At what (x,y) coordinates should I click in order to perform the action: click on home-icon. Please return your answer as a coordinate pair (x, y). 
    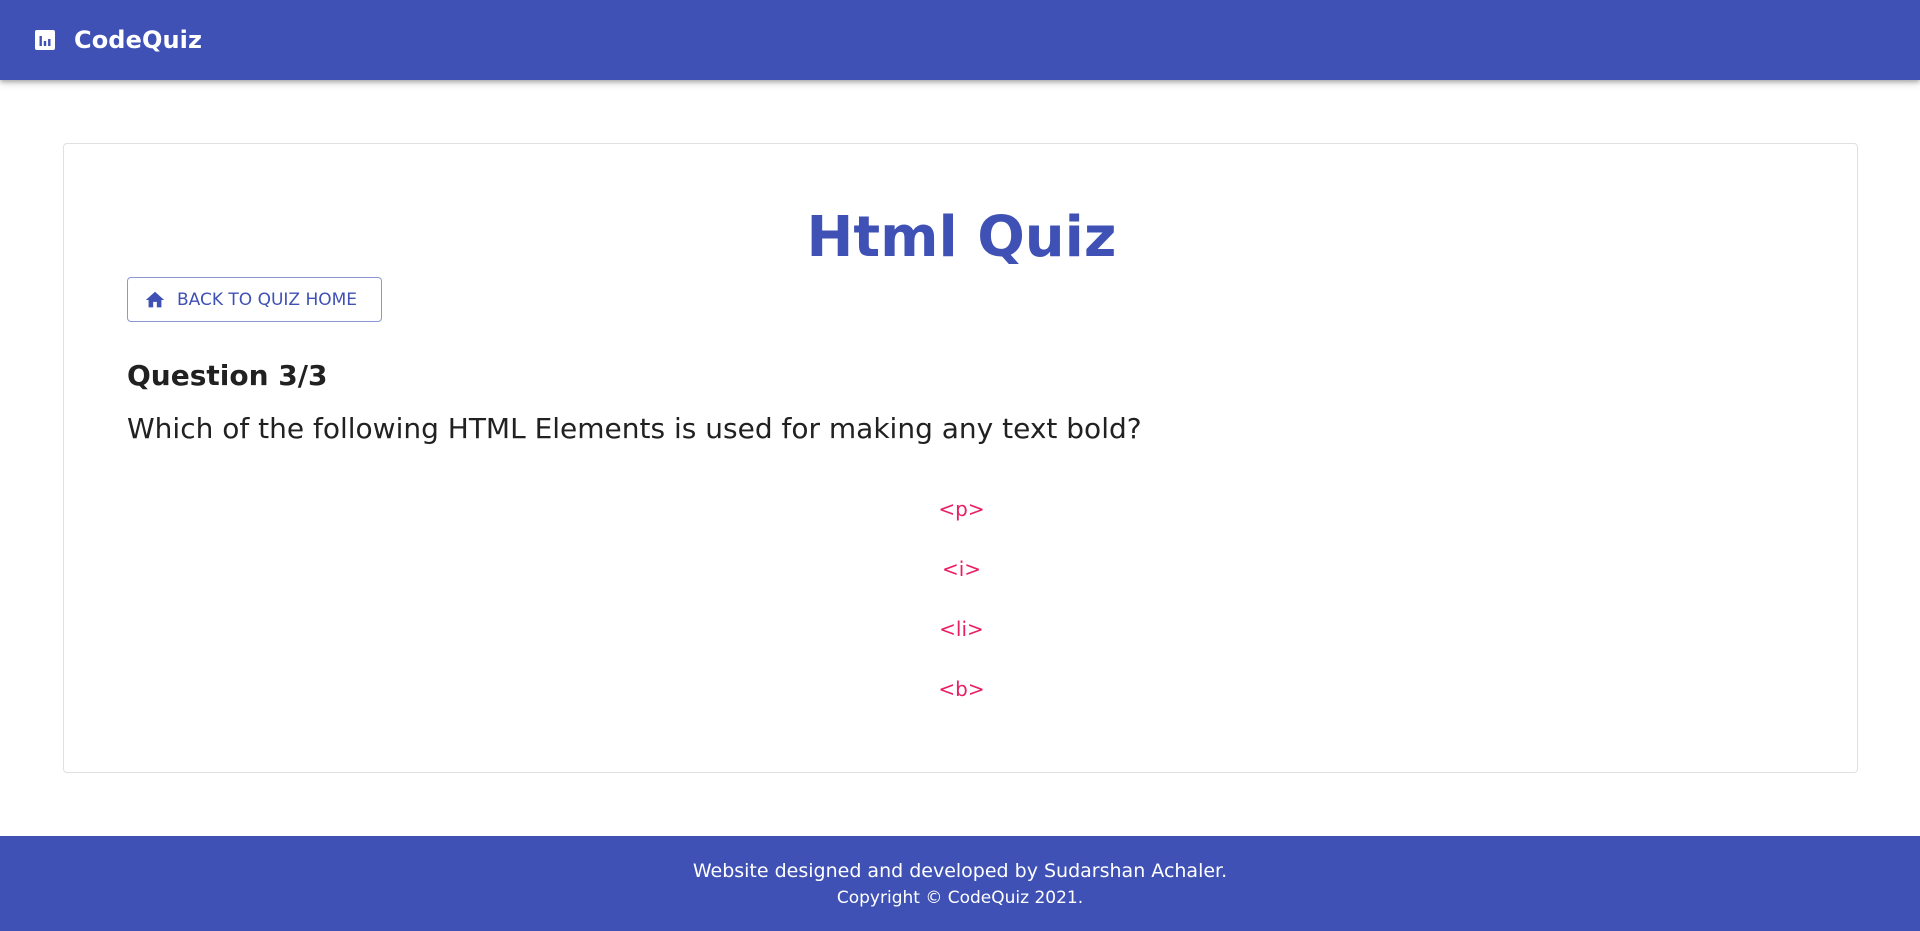
    Looking at the image, I should click on (155, 300).